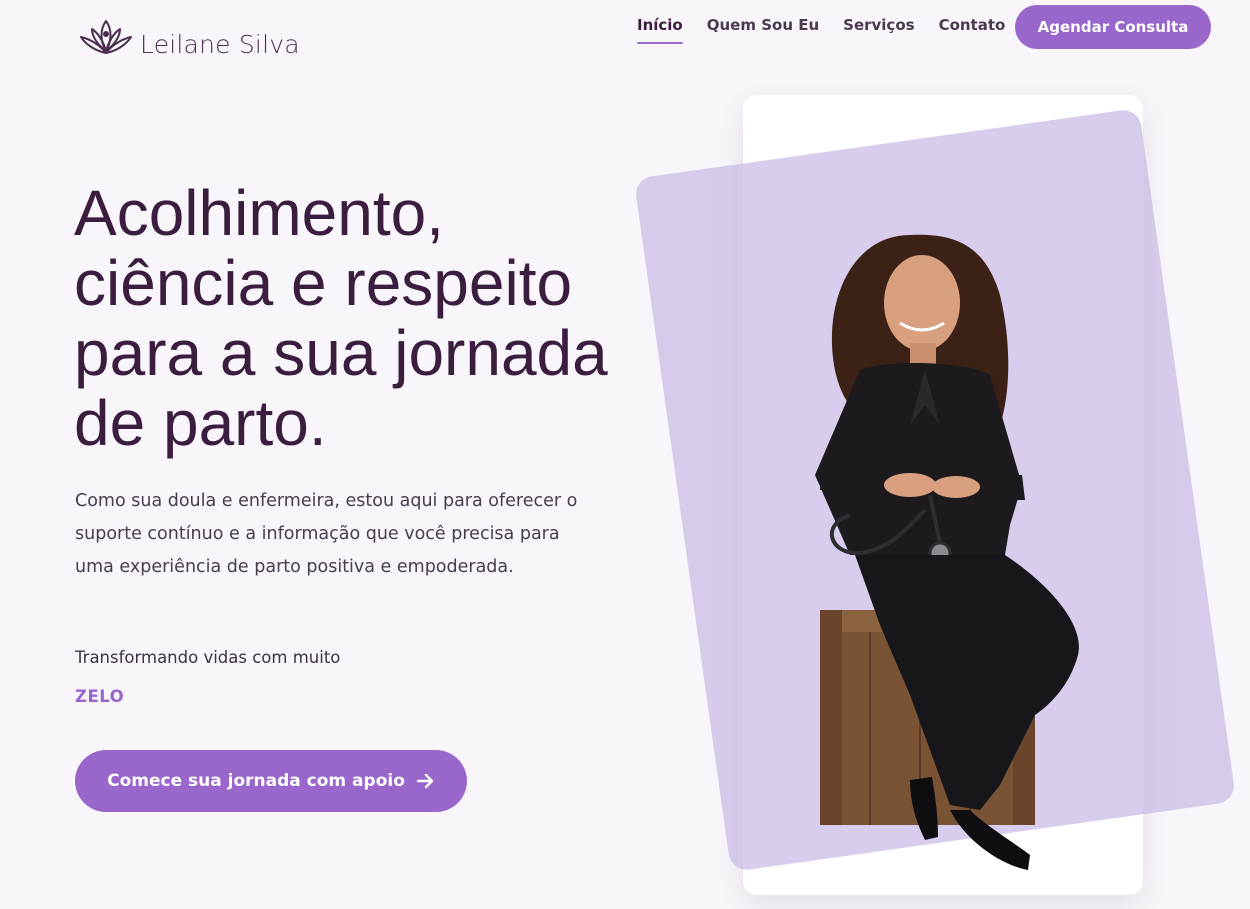  What do you see at coordinates (878, 30) in the screenshot?
I see `nav-link-servicos: Serviços` at bounding box center [878, 30].